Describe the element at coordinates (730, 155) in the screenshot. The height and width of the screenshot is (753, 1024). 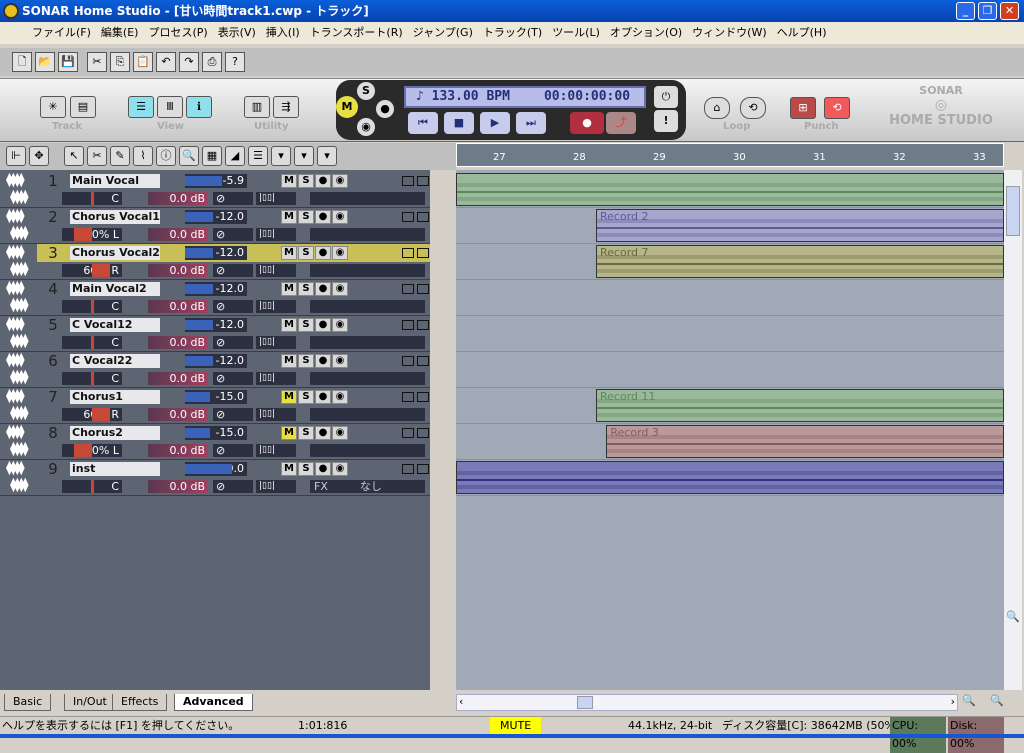
I see `time-ruler: 27 28 29 30 31 32 33` at that location.